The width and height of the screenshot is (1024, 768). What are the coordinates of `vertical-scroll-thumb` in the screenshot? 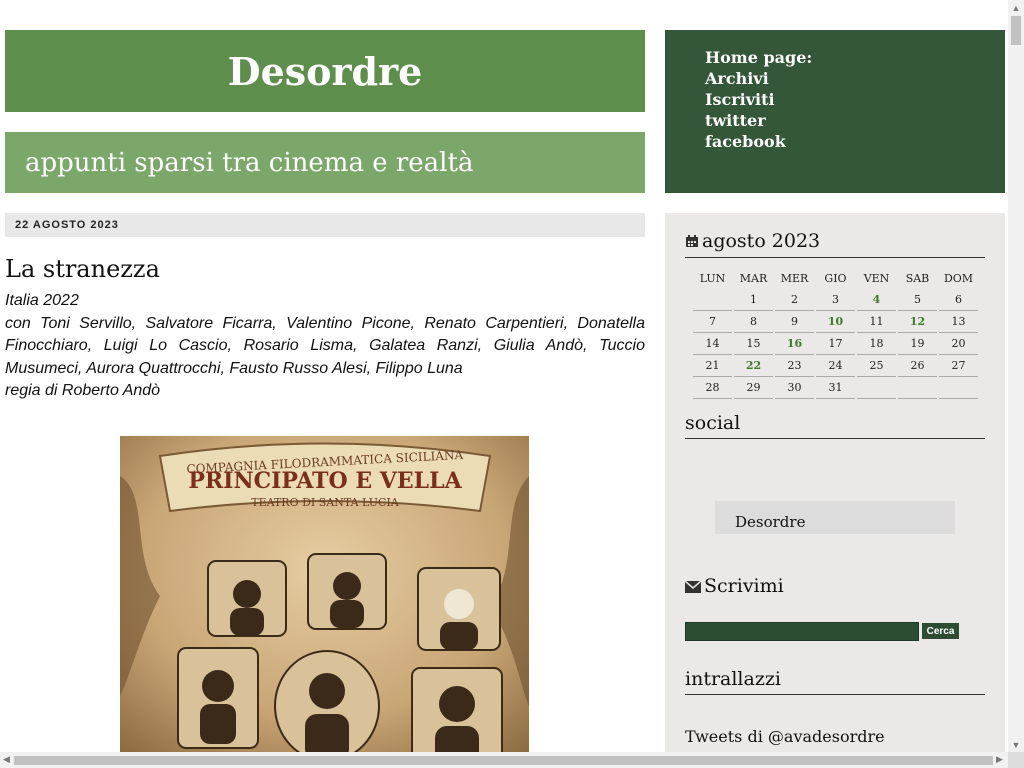 It's located at (1016, 30).